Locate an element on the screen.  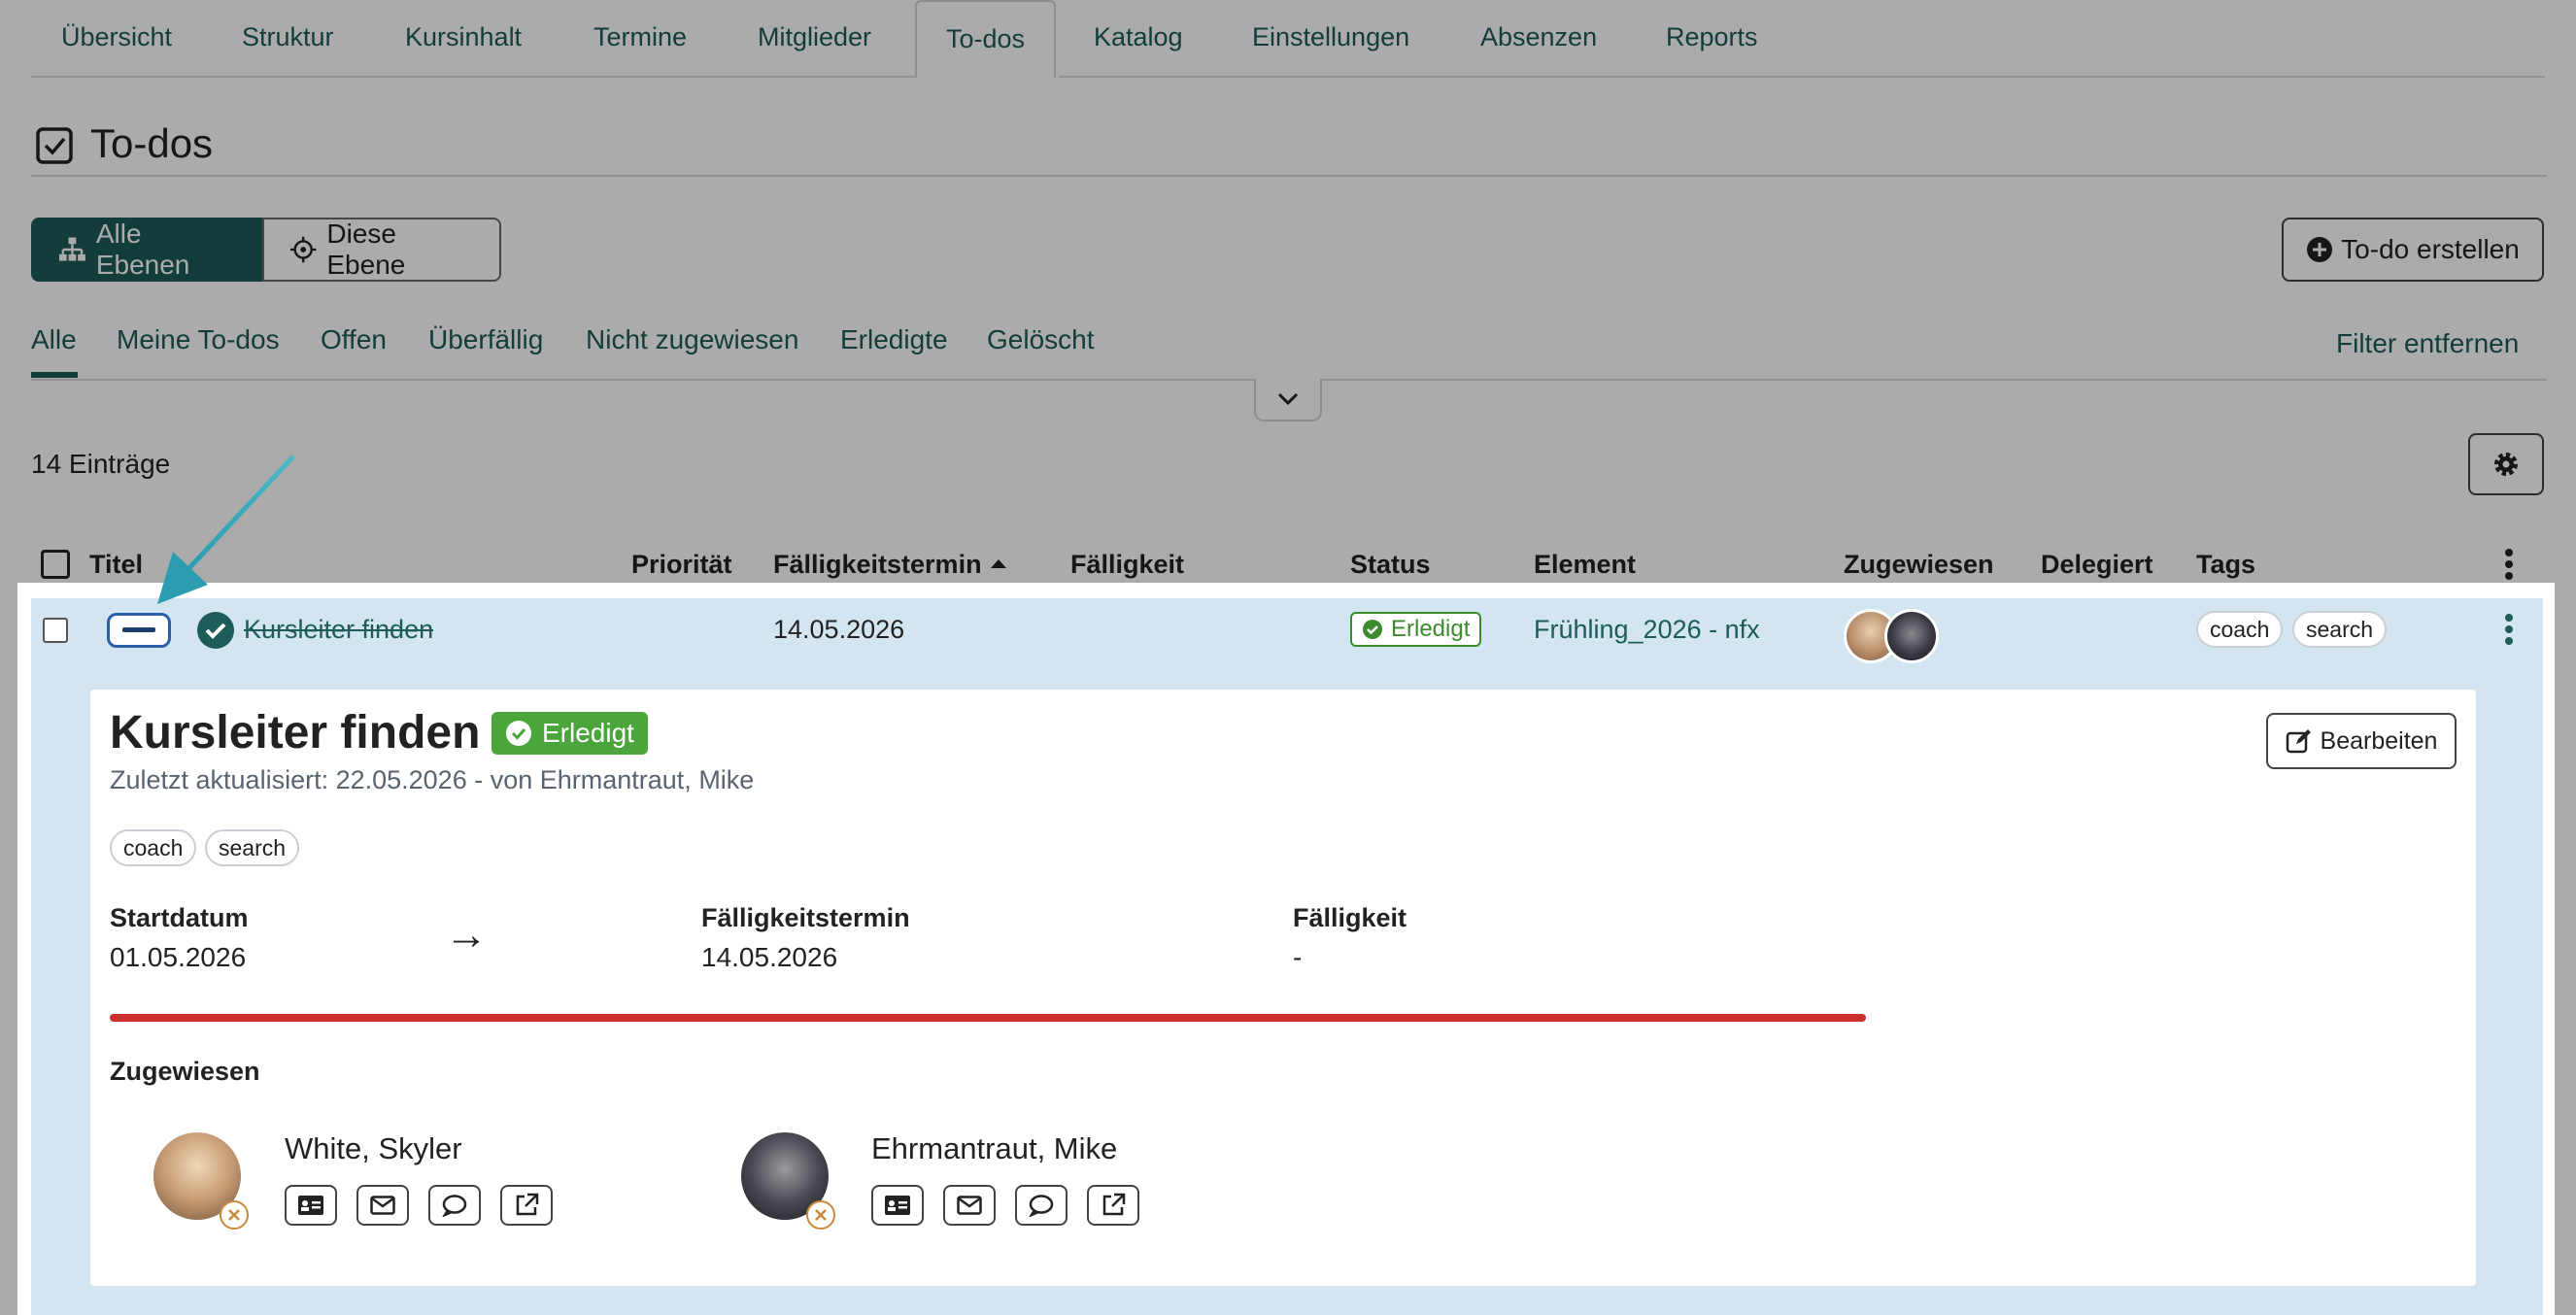
filter-offen: Offen is located at coordinates (354, 339).